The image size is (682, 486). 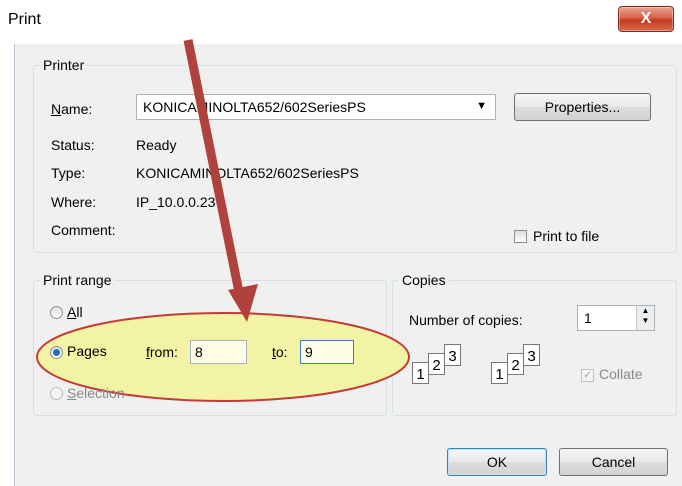 I want to click on annotation-arrow, so click(x=220, y=180).